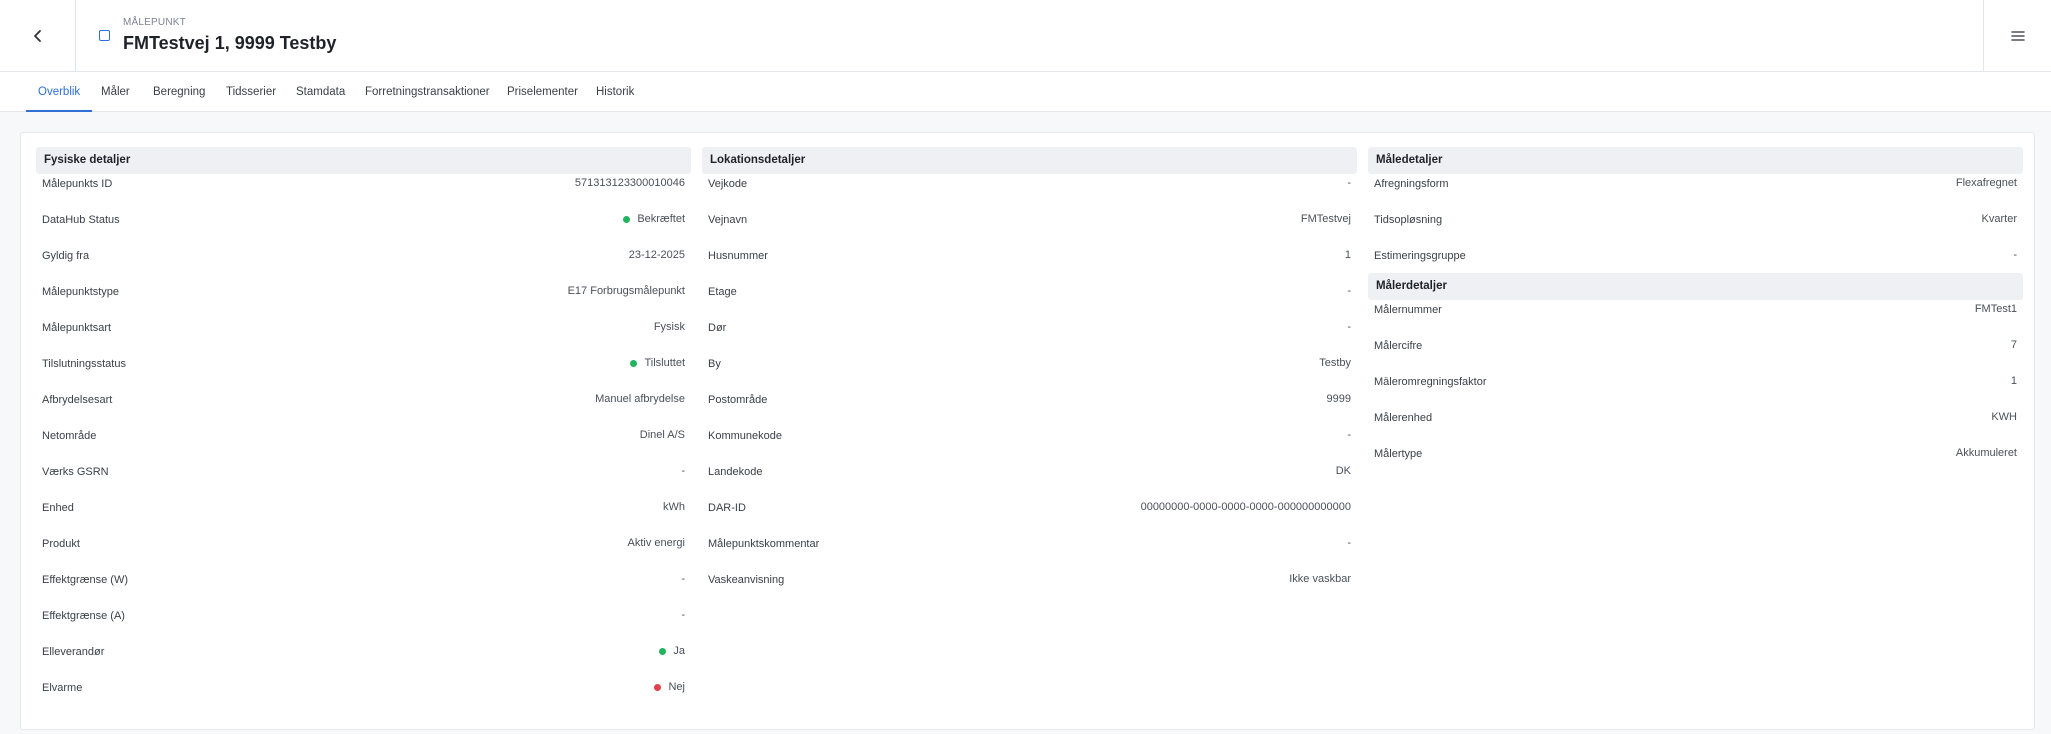 This screenshot has width=2051, height=734. What do you see at coordinates (1408, 220) in the screenshot?
I see `detail-label: Tidsopløsning` at bounding box center [1408, 220].